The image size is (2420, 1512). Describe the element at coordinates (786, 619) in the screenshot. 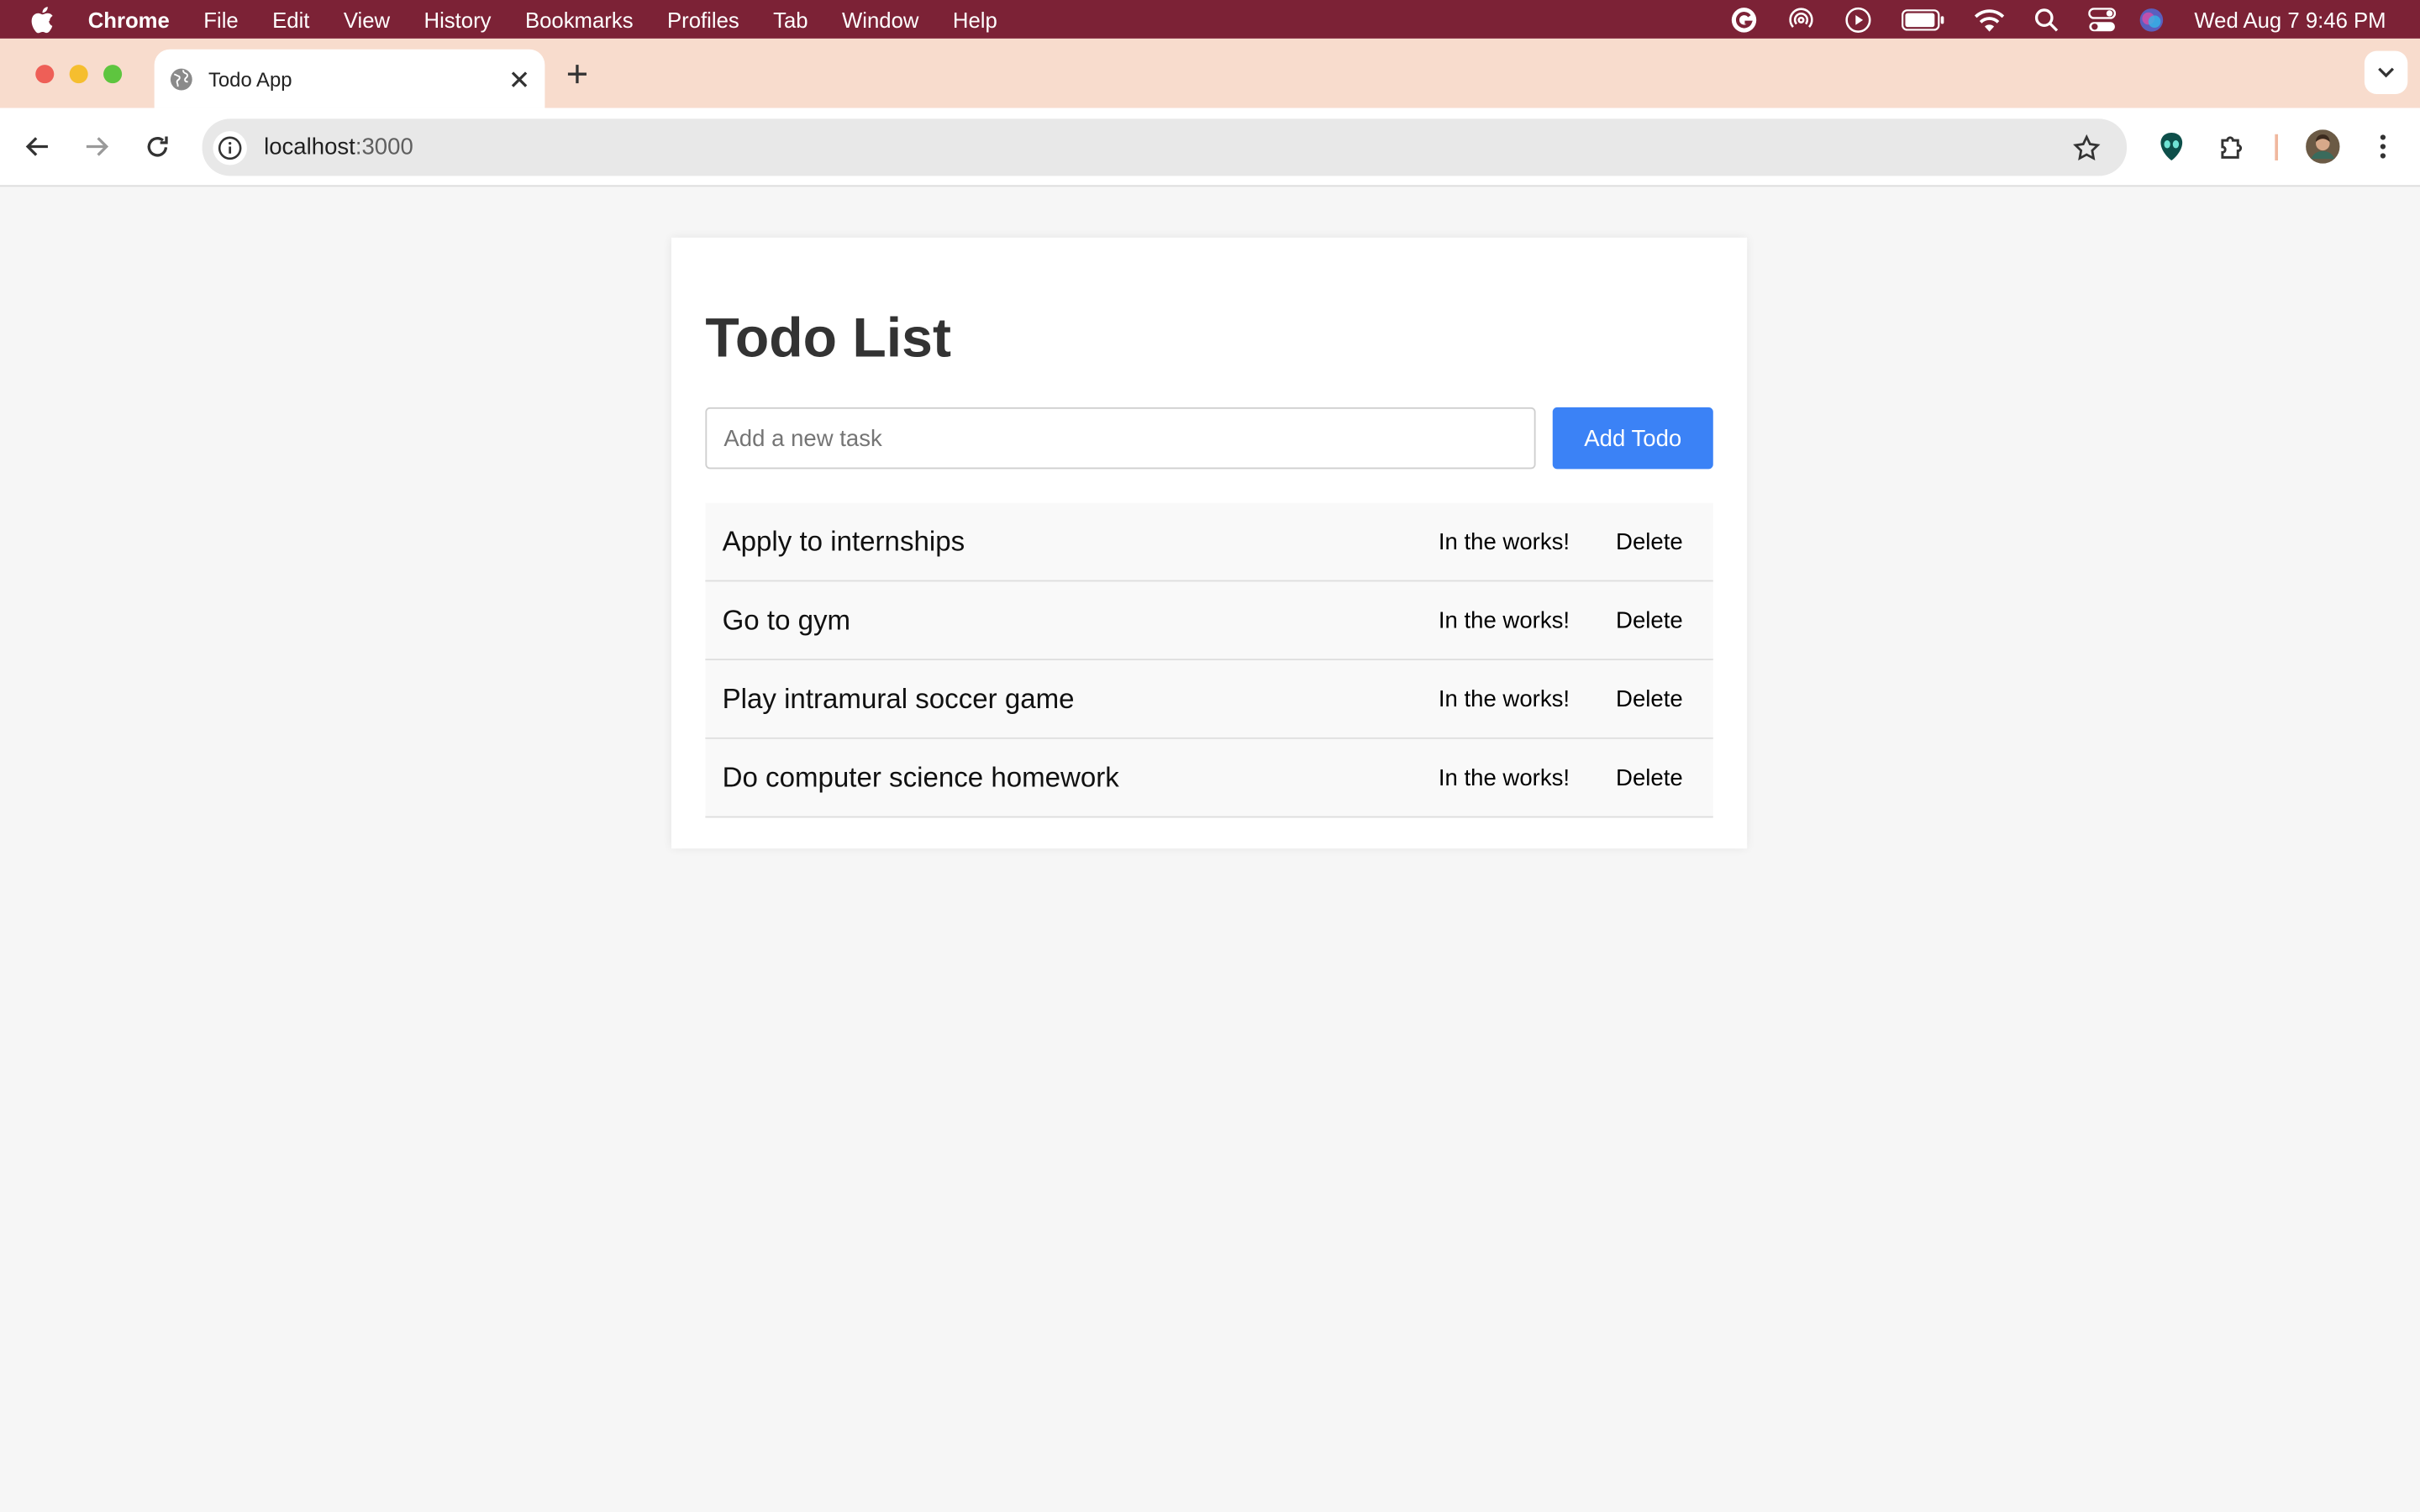

I see `todo-text: Go to gym` at that location.